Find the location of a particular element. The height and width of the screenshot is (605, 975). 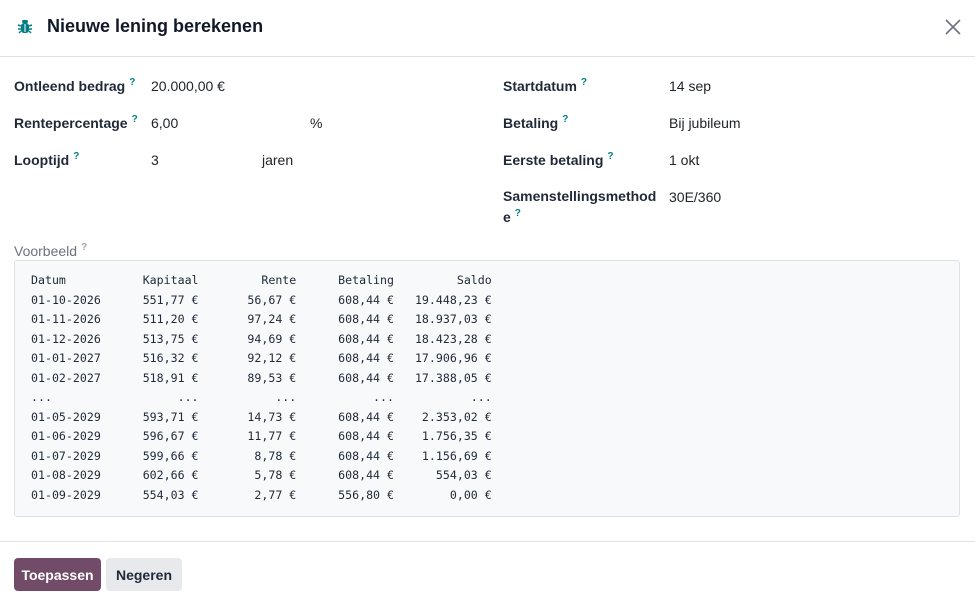

table-cell: 551,77 € is located at coordinates (149, 299).